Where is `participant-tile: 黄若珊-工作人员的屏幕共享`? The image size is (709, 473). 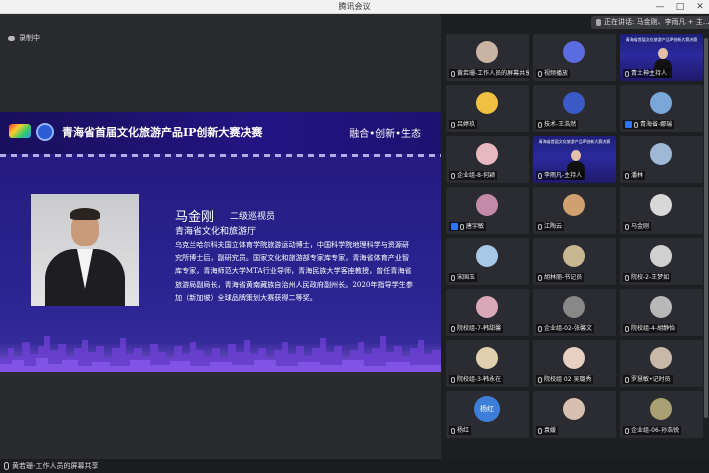 participant-tile: 黄若珊-工作人员的屏幕共享 is located at coordinates (487, 57).